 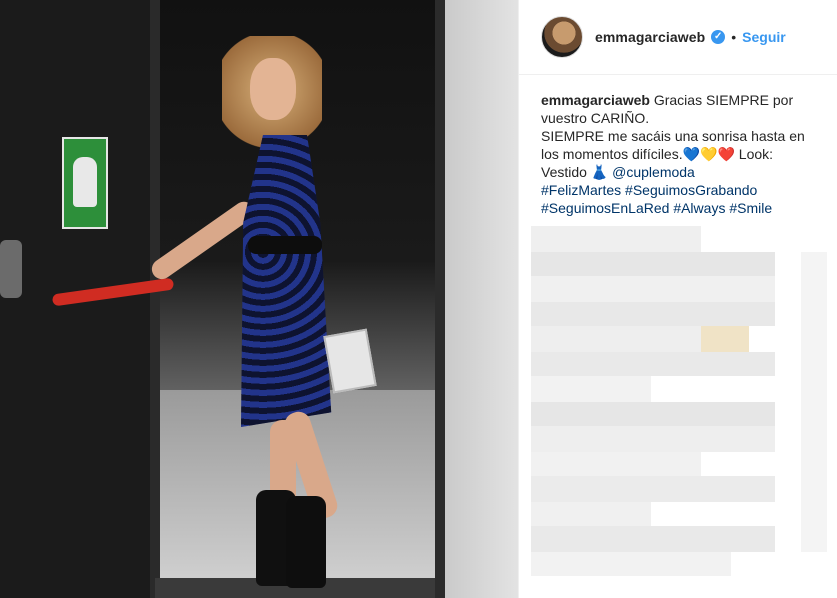 I want to click on username-link: emmagarciaweb, so click(x=650, y=37).